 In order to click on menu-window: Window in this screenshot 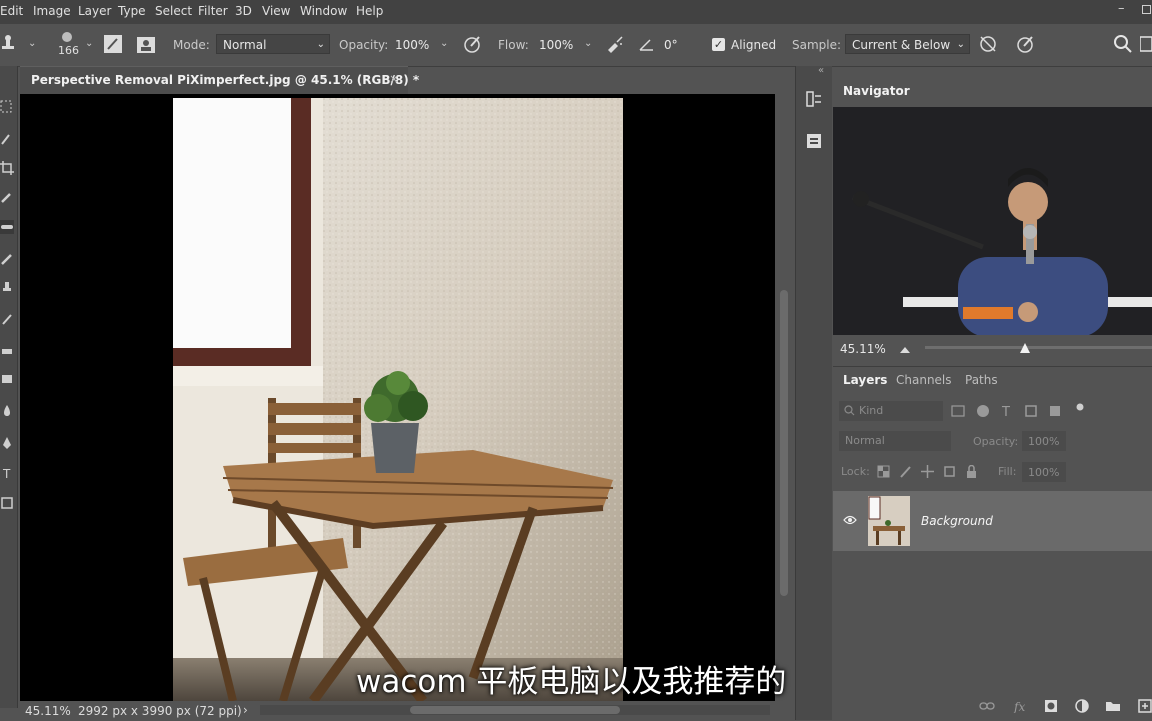, I will do `click(323, 11)`.